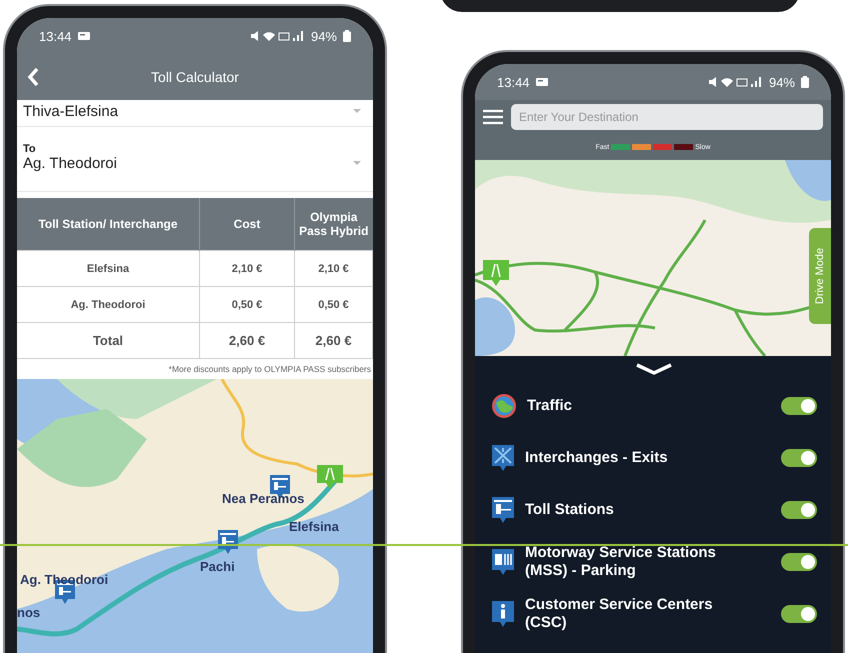 This screenshot has height=653, width=848. Describe the element at coordinates (247, 224) in the screenshot. I see `column-header: Cost` at that location.